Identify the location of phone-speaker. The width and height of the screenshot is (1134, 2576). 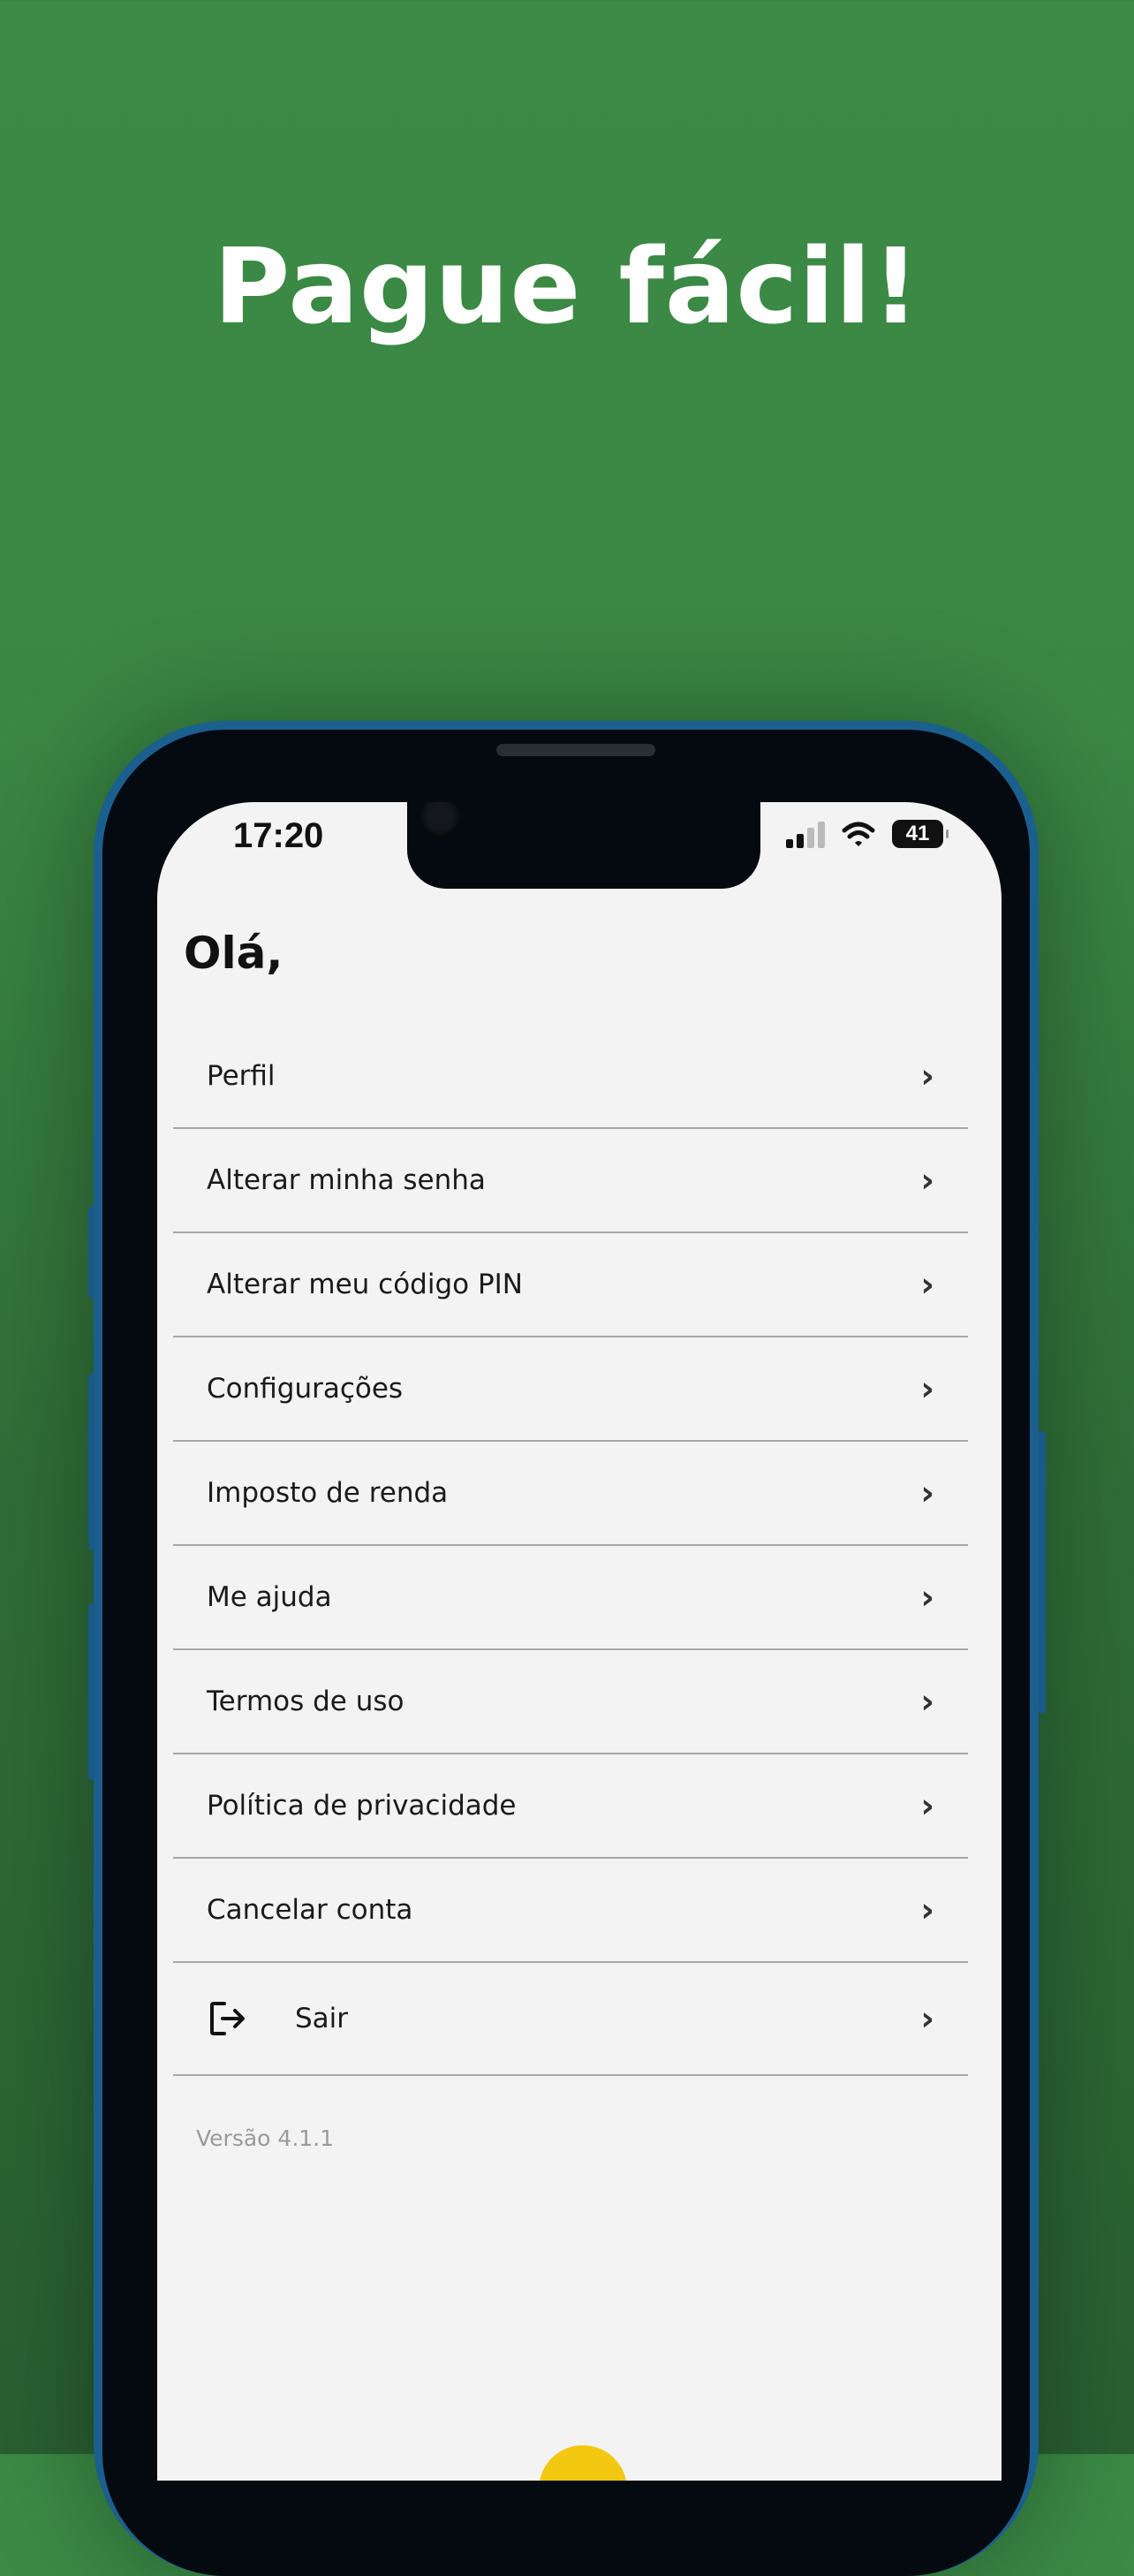
(575, 750).